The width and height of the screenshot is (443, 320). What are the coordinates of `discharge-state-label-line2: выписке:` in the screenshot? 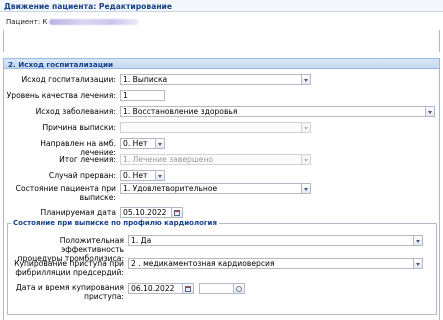 It's located at (97, 197).